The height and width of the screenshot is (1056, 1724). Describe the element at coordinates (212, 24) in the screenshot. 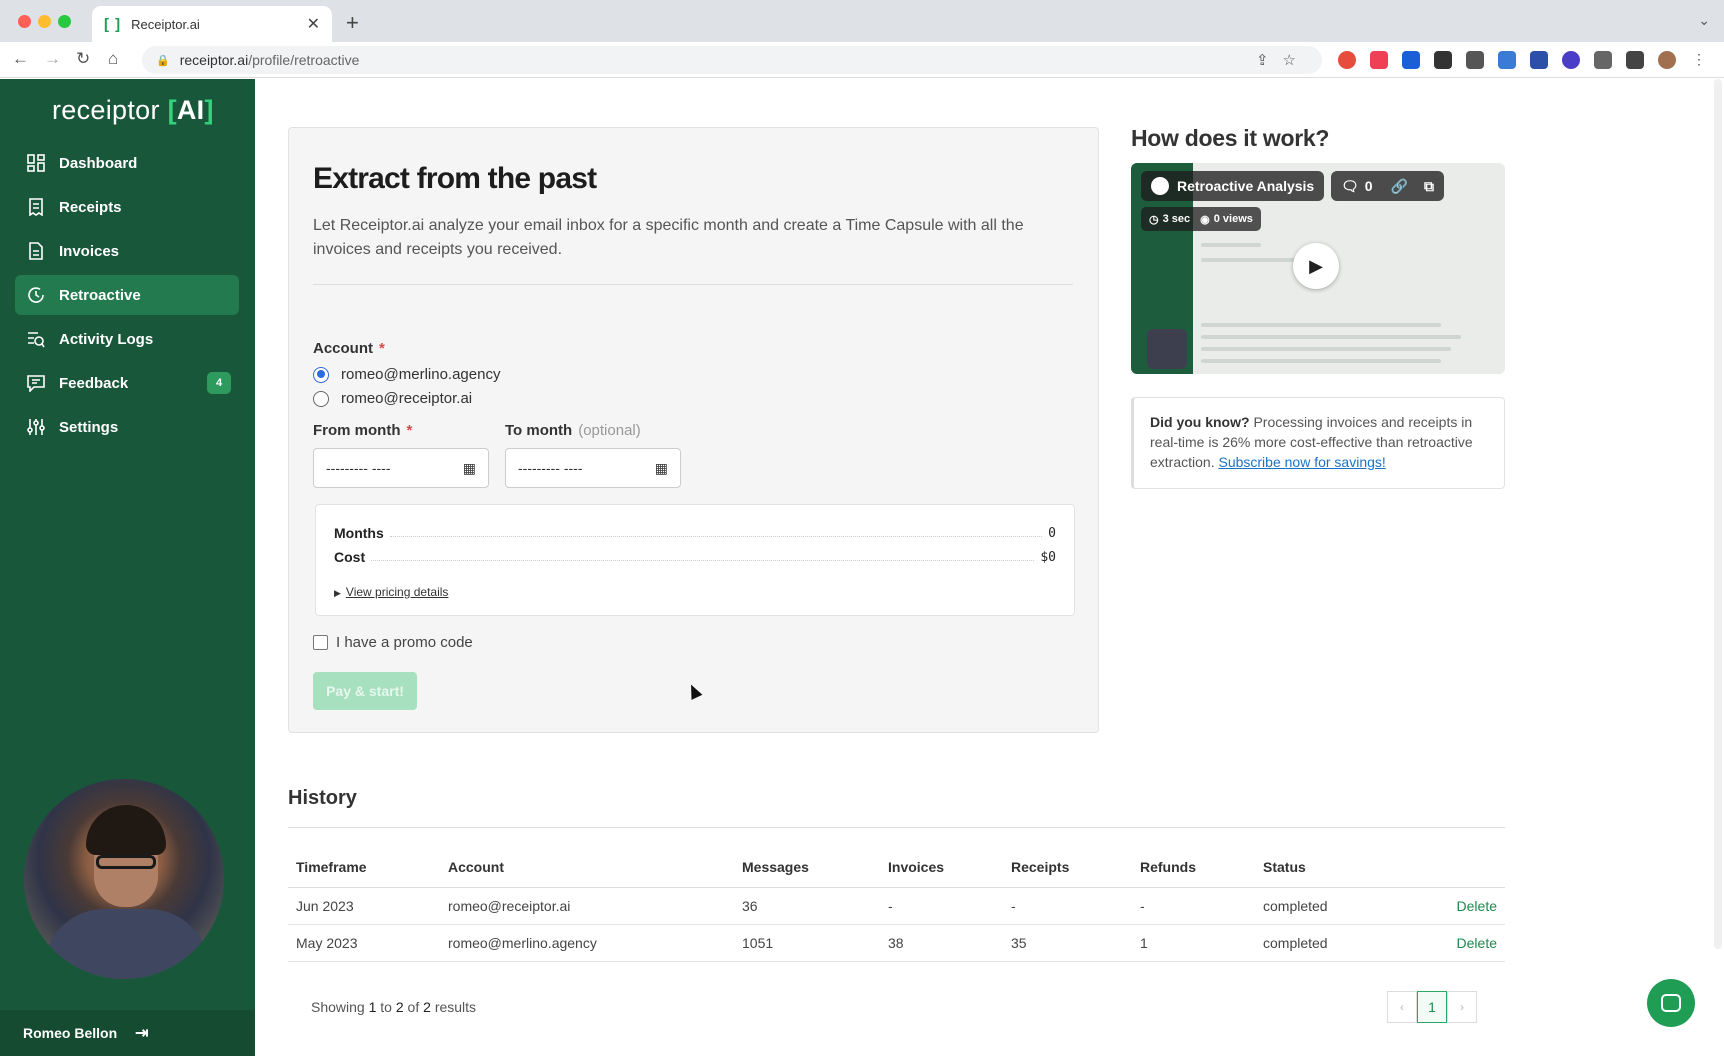

I see `browser-tab: [ ] Receiptor.ai ✕` at that location.